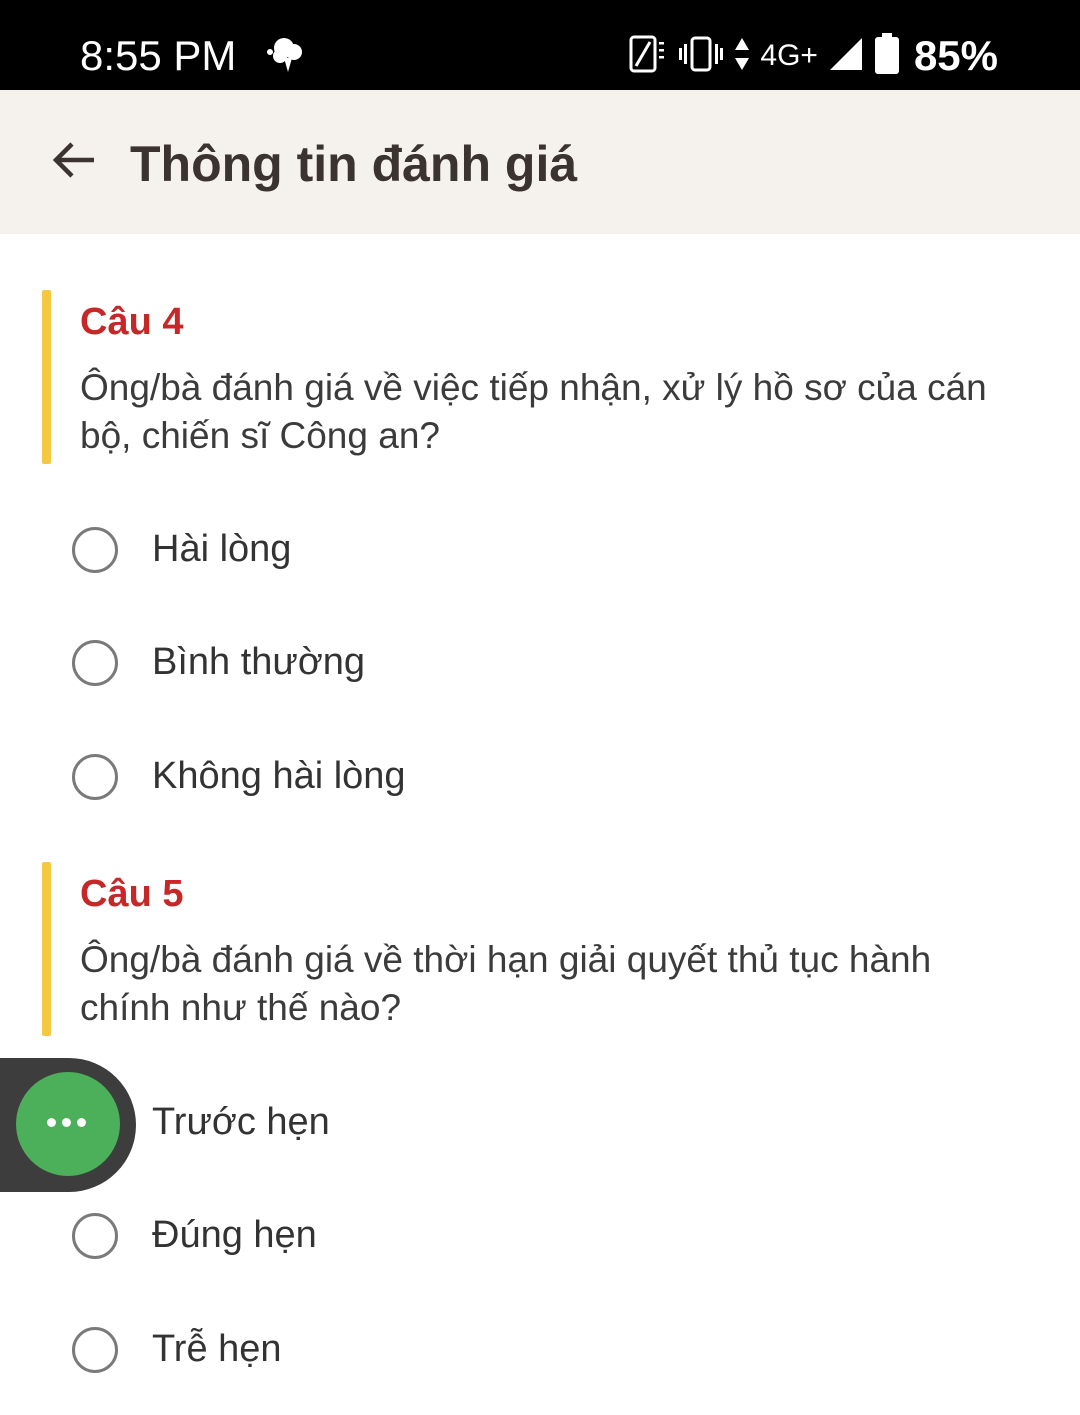  I want to click on option-label: Đúng hẹn, so click(234, 1235).